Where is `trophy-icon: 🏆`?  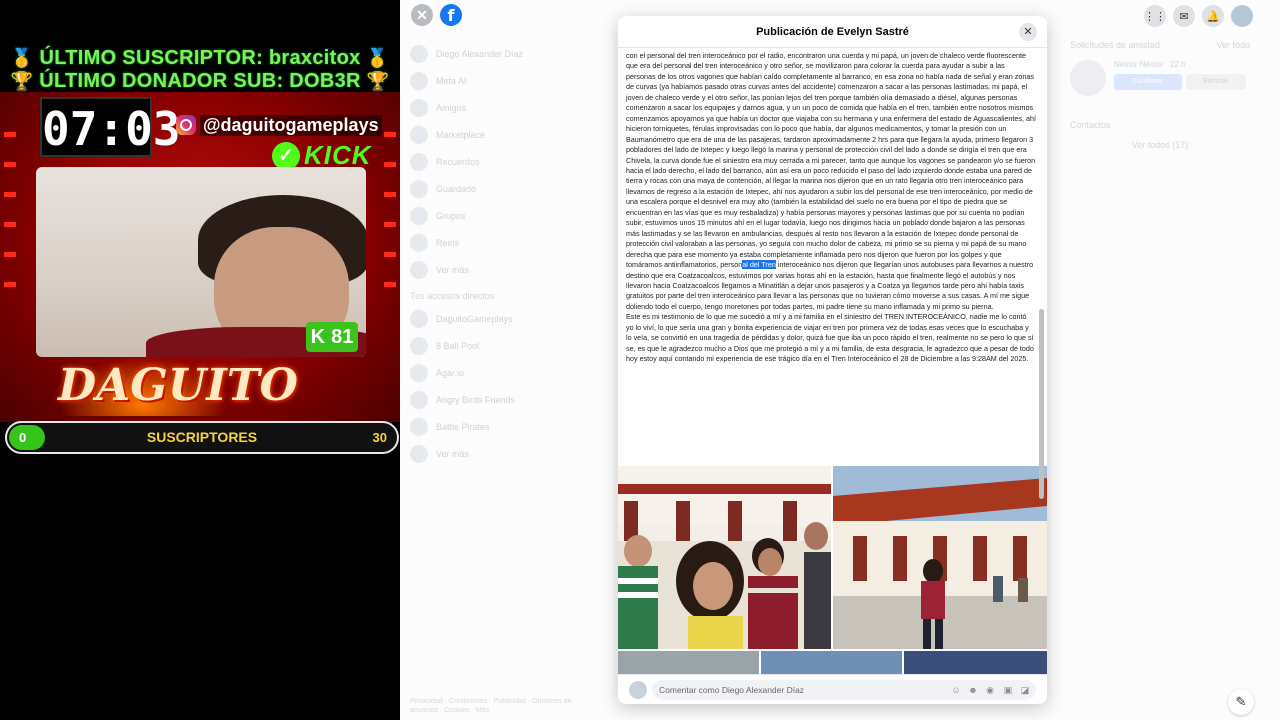 trophy-icon: 🏆 is located at coordinates (378, 81).